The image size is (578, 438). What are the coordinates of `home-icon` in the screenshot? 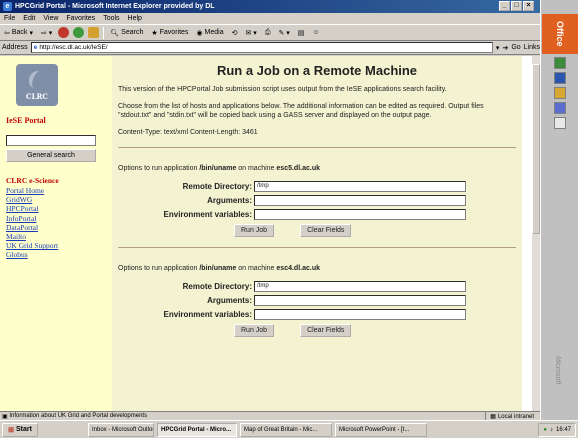 It's located at (94, 32).